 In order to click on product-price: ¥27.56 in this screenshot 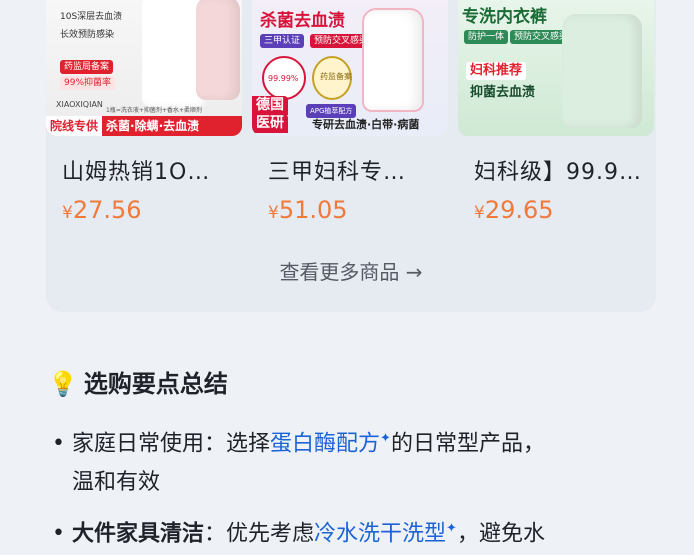, I will do `click(102, 210)`.